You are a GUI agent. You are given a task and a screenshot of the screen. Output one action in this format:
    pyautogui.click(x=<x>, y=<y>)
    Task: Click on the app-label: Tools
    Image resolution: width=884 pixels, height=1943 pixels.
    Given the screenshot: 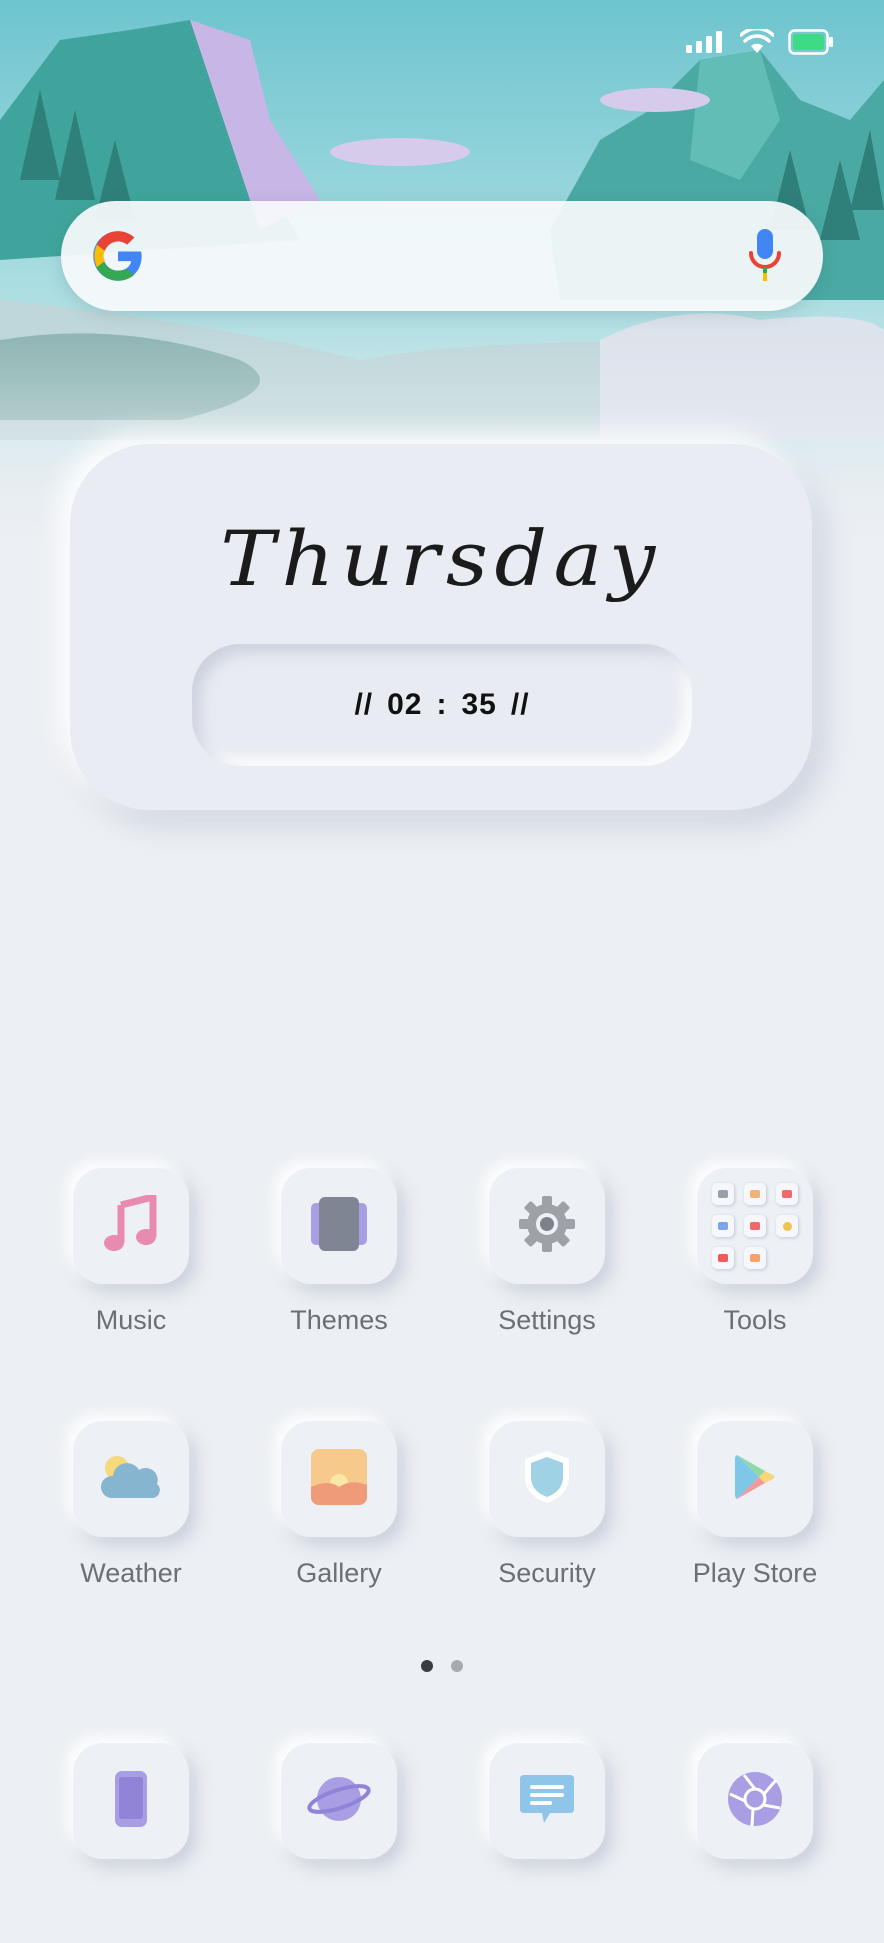 What is the action you would take?
    pyautogui.click(x=755, y=1320)
    